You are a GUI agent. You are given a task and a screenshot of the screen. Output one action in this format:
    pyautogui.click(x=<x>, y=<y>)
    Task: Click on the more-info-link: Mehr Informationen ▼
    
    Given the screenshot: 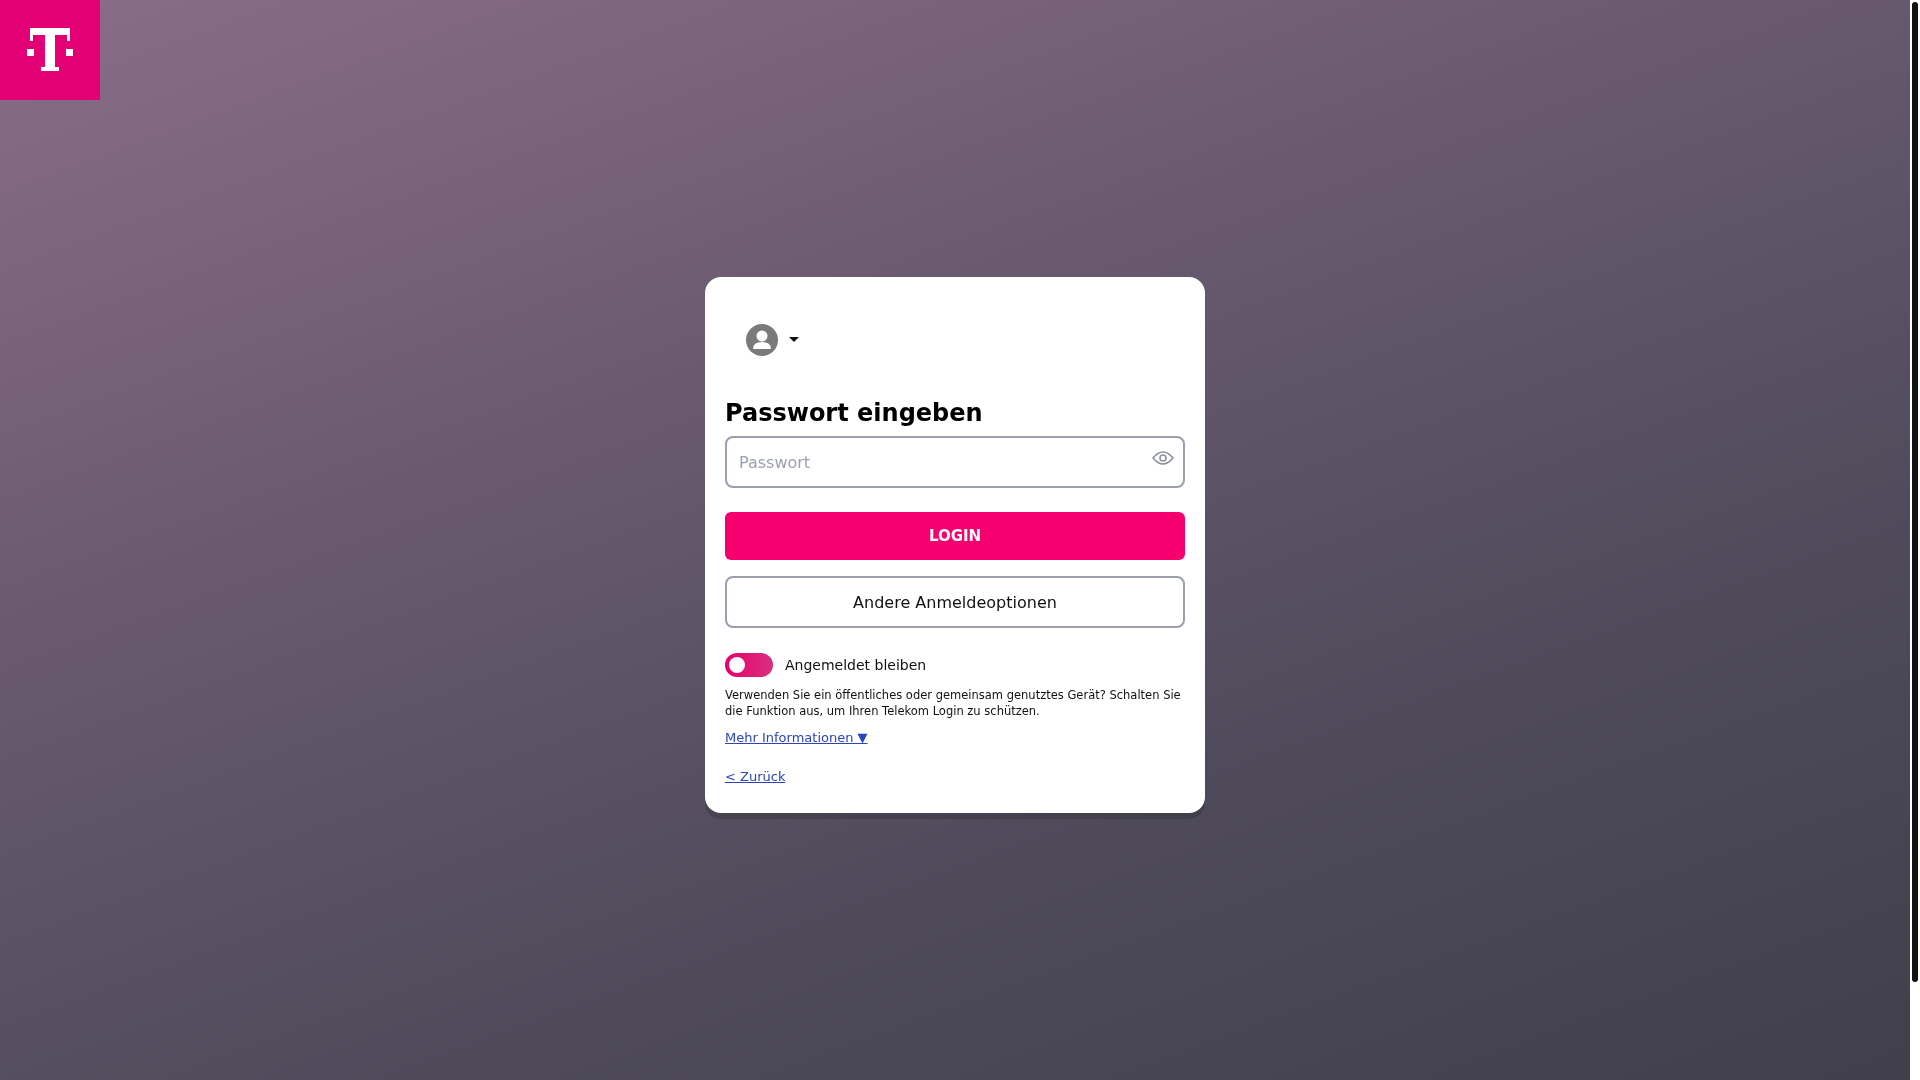 What is the action you would take?
    pyautogui.click(x=796, y=737)
    